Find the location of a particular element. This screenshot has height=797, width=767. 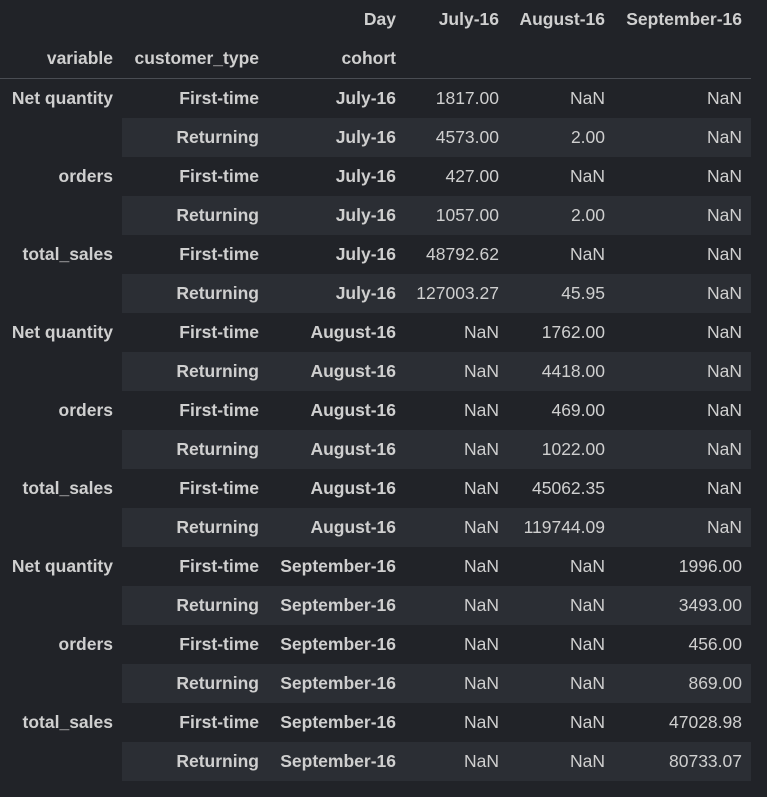

table-cell: 1022.00 is located at coordinates (561, 449).